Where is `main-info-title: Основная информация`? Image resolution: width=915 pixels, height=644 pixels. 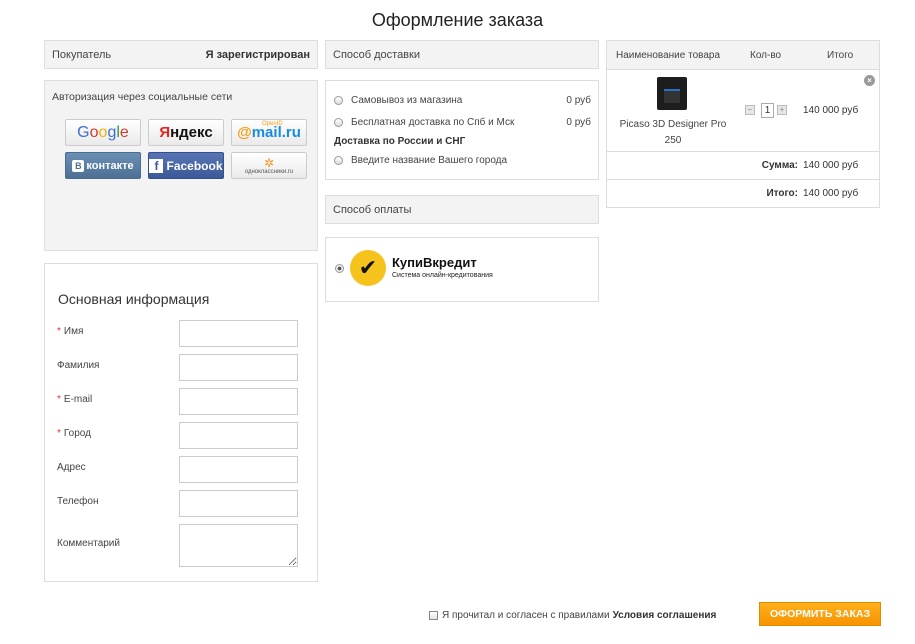 main-info-title: Основная информация is located at coordinates (134, 299).